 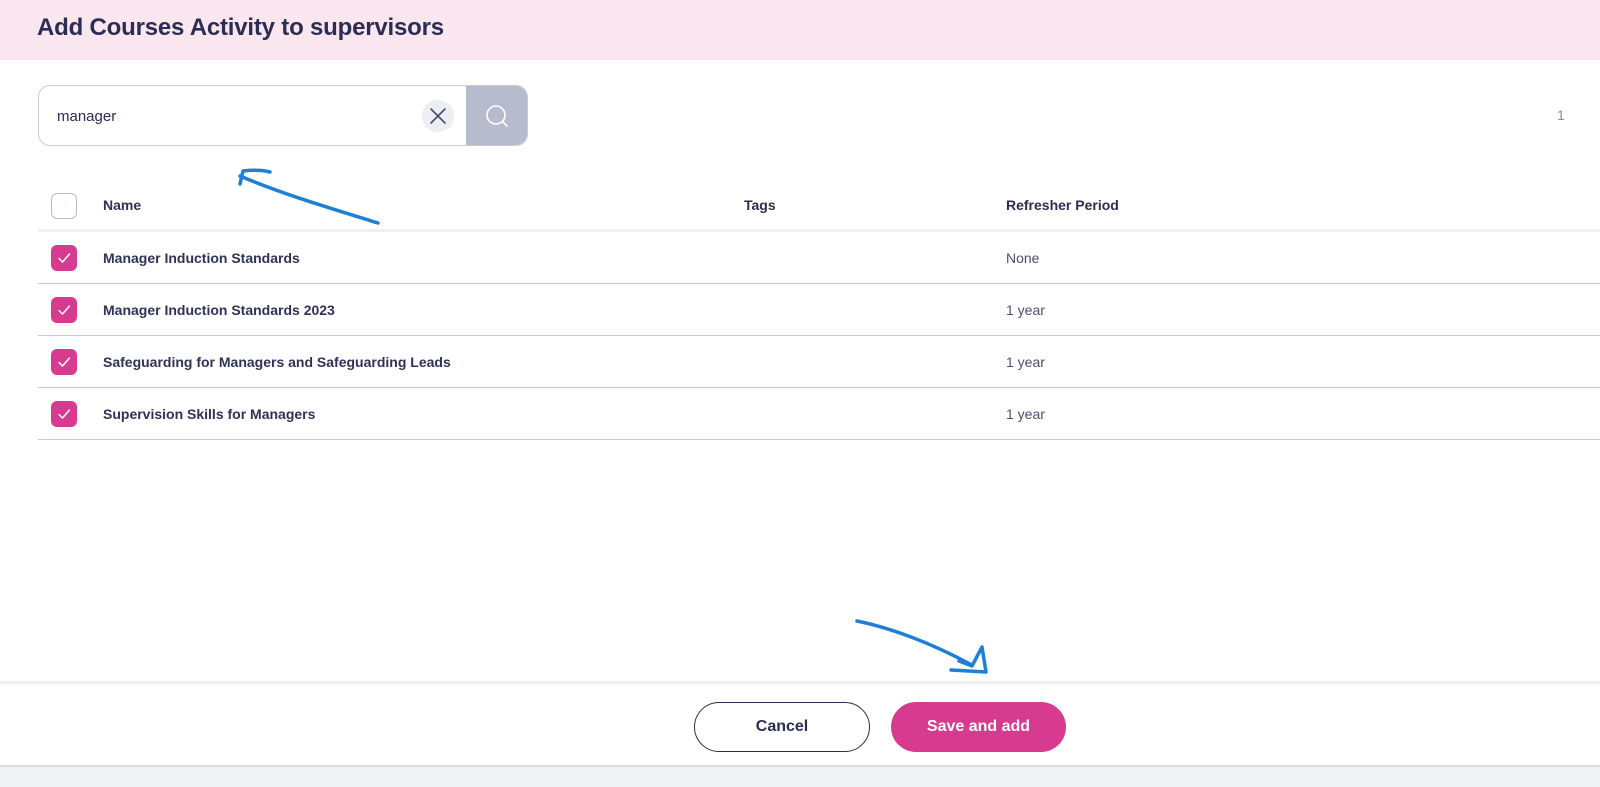 What do you see at coordinates (209, 413) in the screenshot?
I see `course-name: Supervision Skills for Managers` at bounding box center [209, 413].